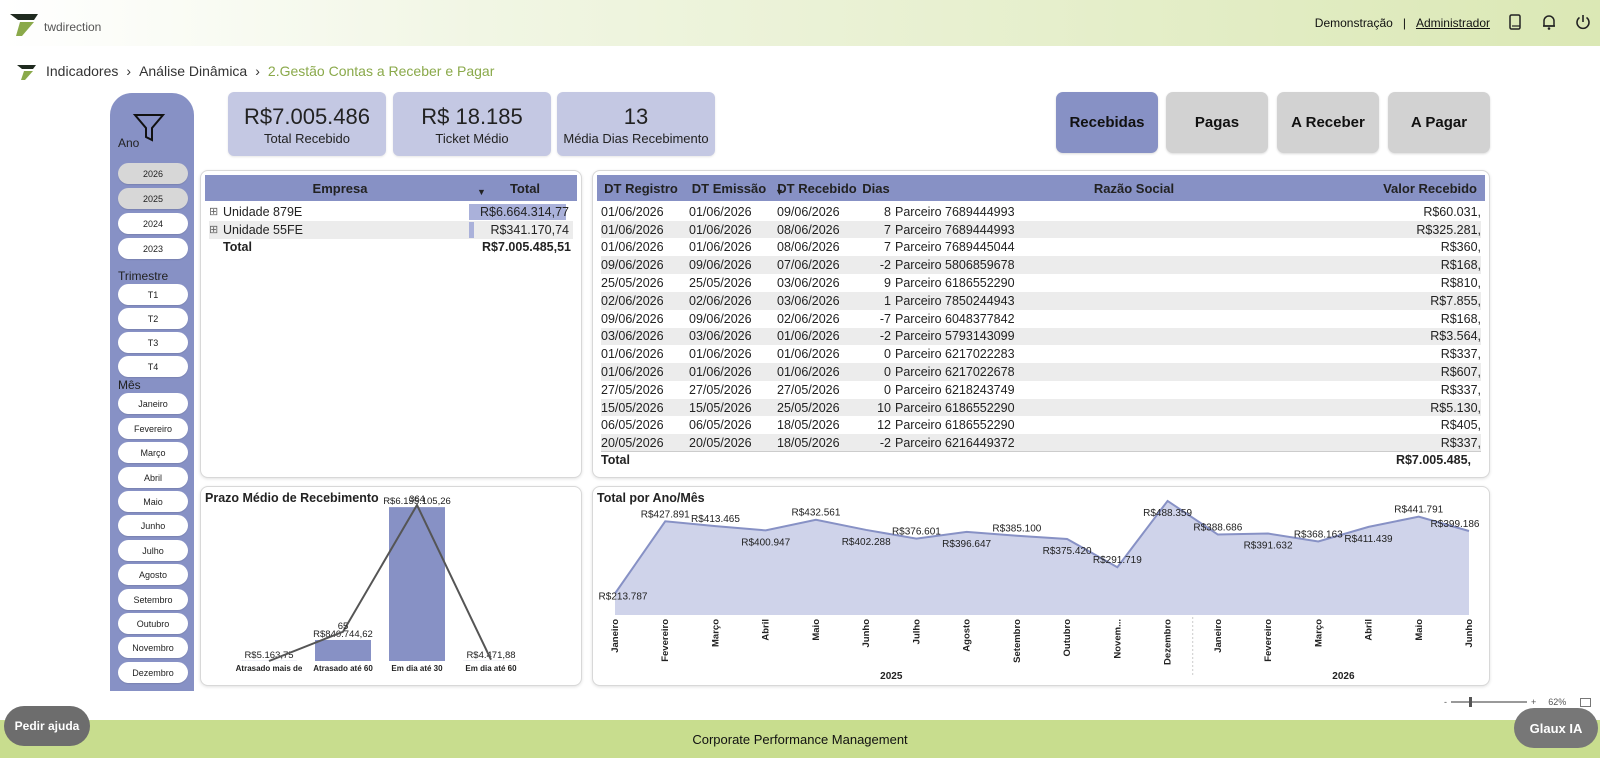  What do you see at coordinates (153, 599) in the screenshot?
I see `filter-mes-setembro: Setembro` at bounding box center [153, 599].